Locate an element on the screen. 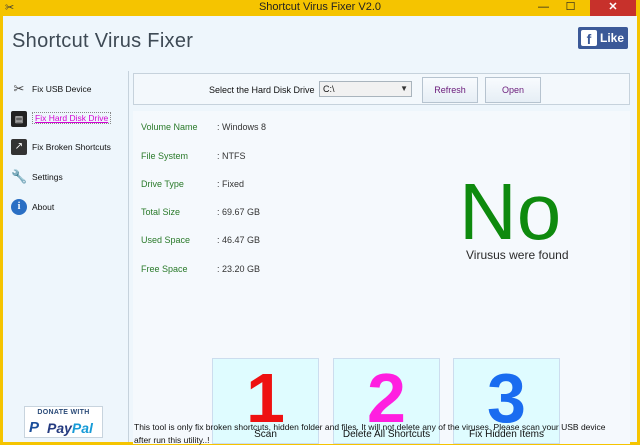 The height and width of the screenshot is (445, 640). info-label: Free Space is located at coordinates (164, 269).